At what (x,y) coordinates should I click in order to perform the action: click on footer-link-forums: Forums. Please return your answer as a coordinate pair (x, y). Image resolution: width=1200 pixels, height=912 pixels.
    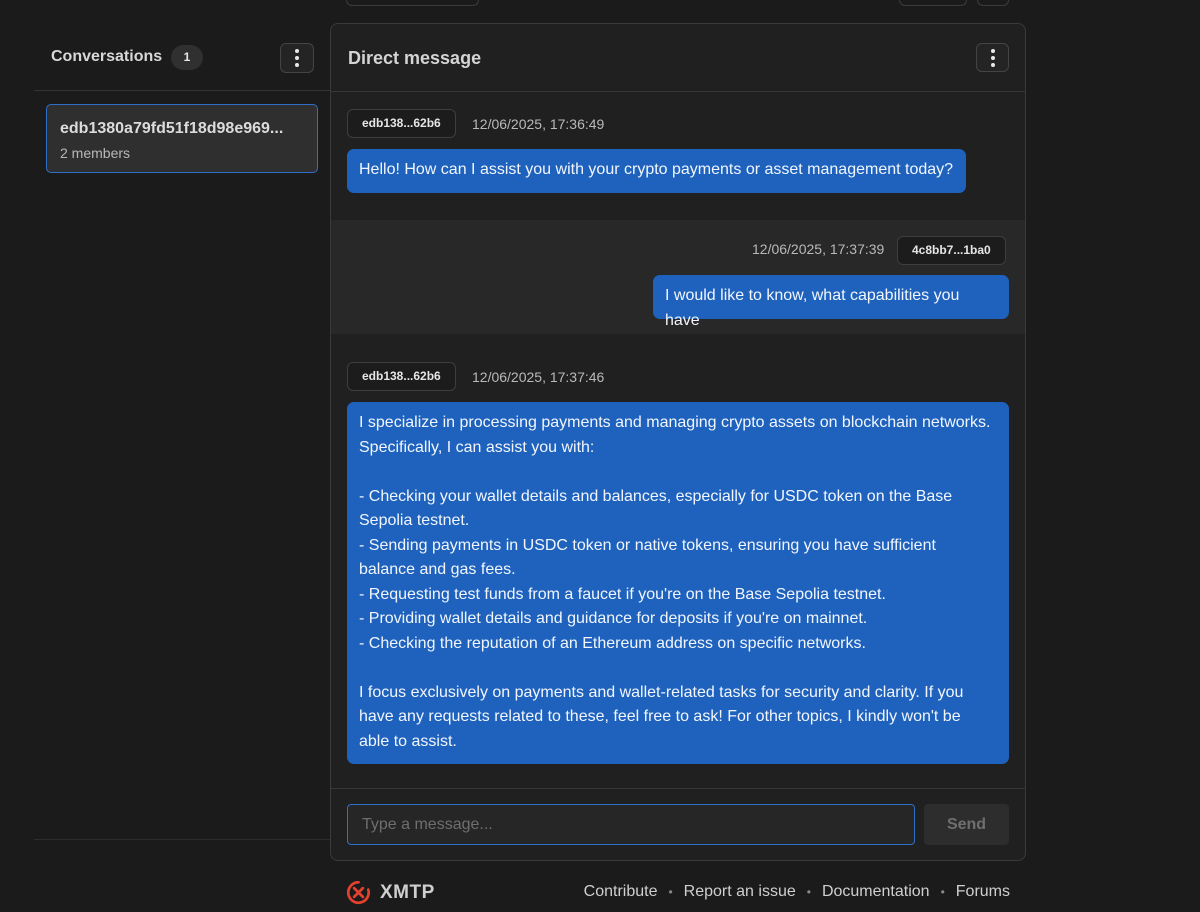
    Looking at the image, I should click on (983, 892).